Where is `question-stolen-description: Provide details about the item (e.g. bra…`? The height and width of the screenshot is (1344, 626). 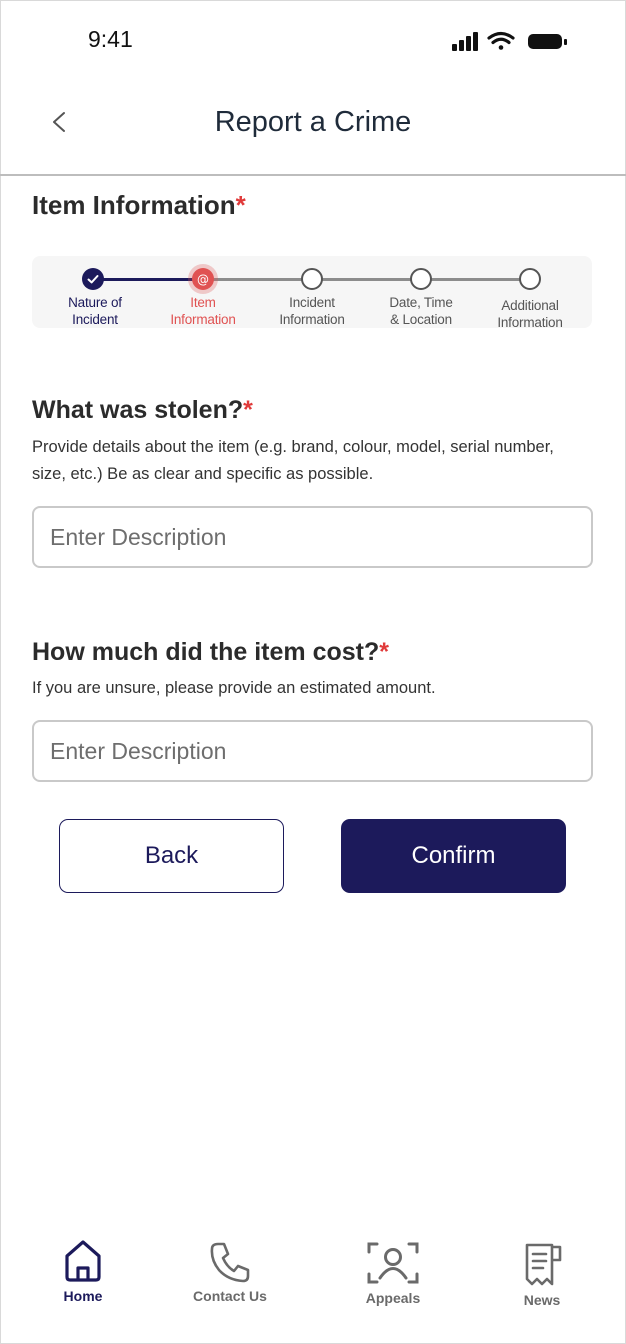 question-stolen-description: Provide details about the item (e.g. bra… is located at coordinates (293, 460).